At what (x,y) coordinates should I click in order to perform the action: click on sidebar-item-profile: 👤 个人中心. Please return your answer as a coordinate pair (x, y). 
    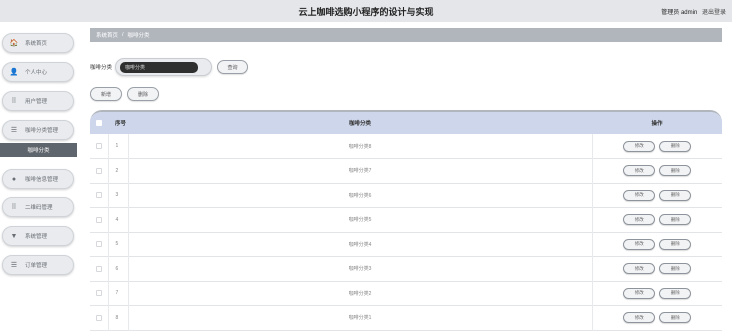
    Looking at the image, I should click on (38, 72).